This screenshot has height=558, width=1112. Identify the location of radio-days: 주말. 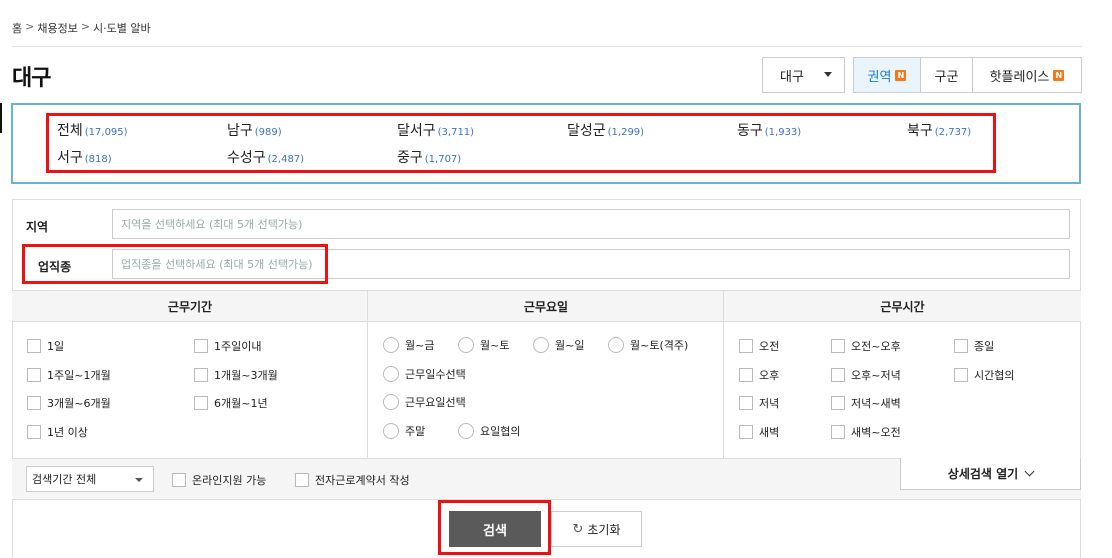
(404, 431).